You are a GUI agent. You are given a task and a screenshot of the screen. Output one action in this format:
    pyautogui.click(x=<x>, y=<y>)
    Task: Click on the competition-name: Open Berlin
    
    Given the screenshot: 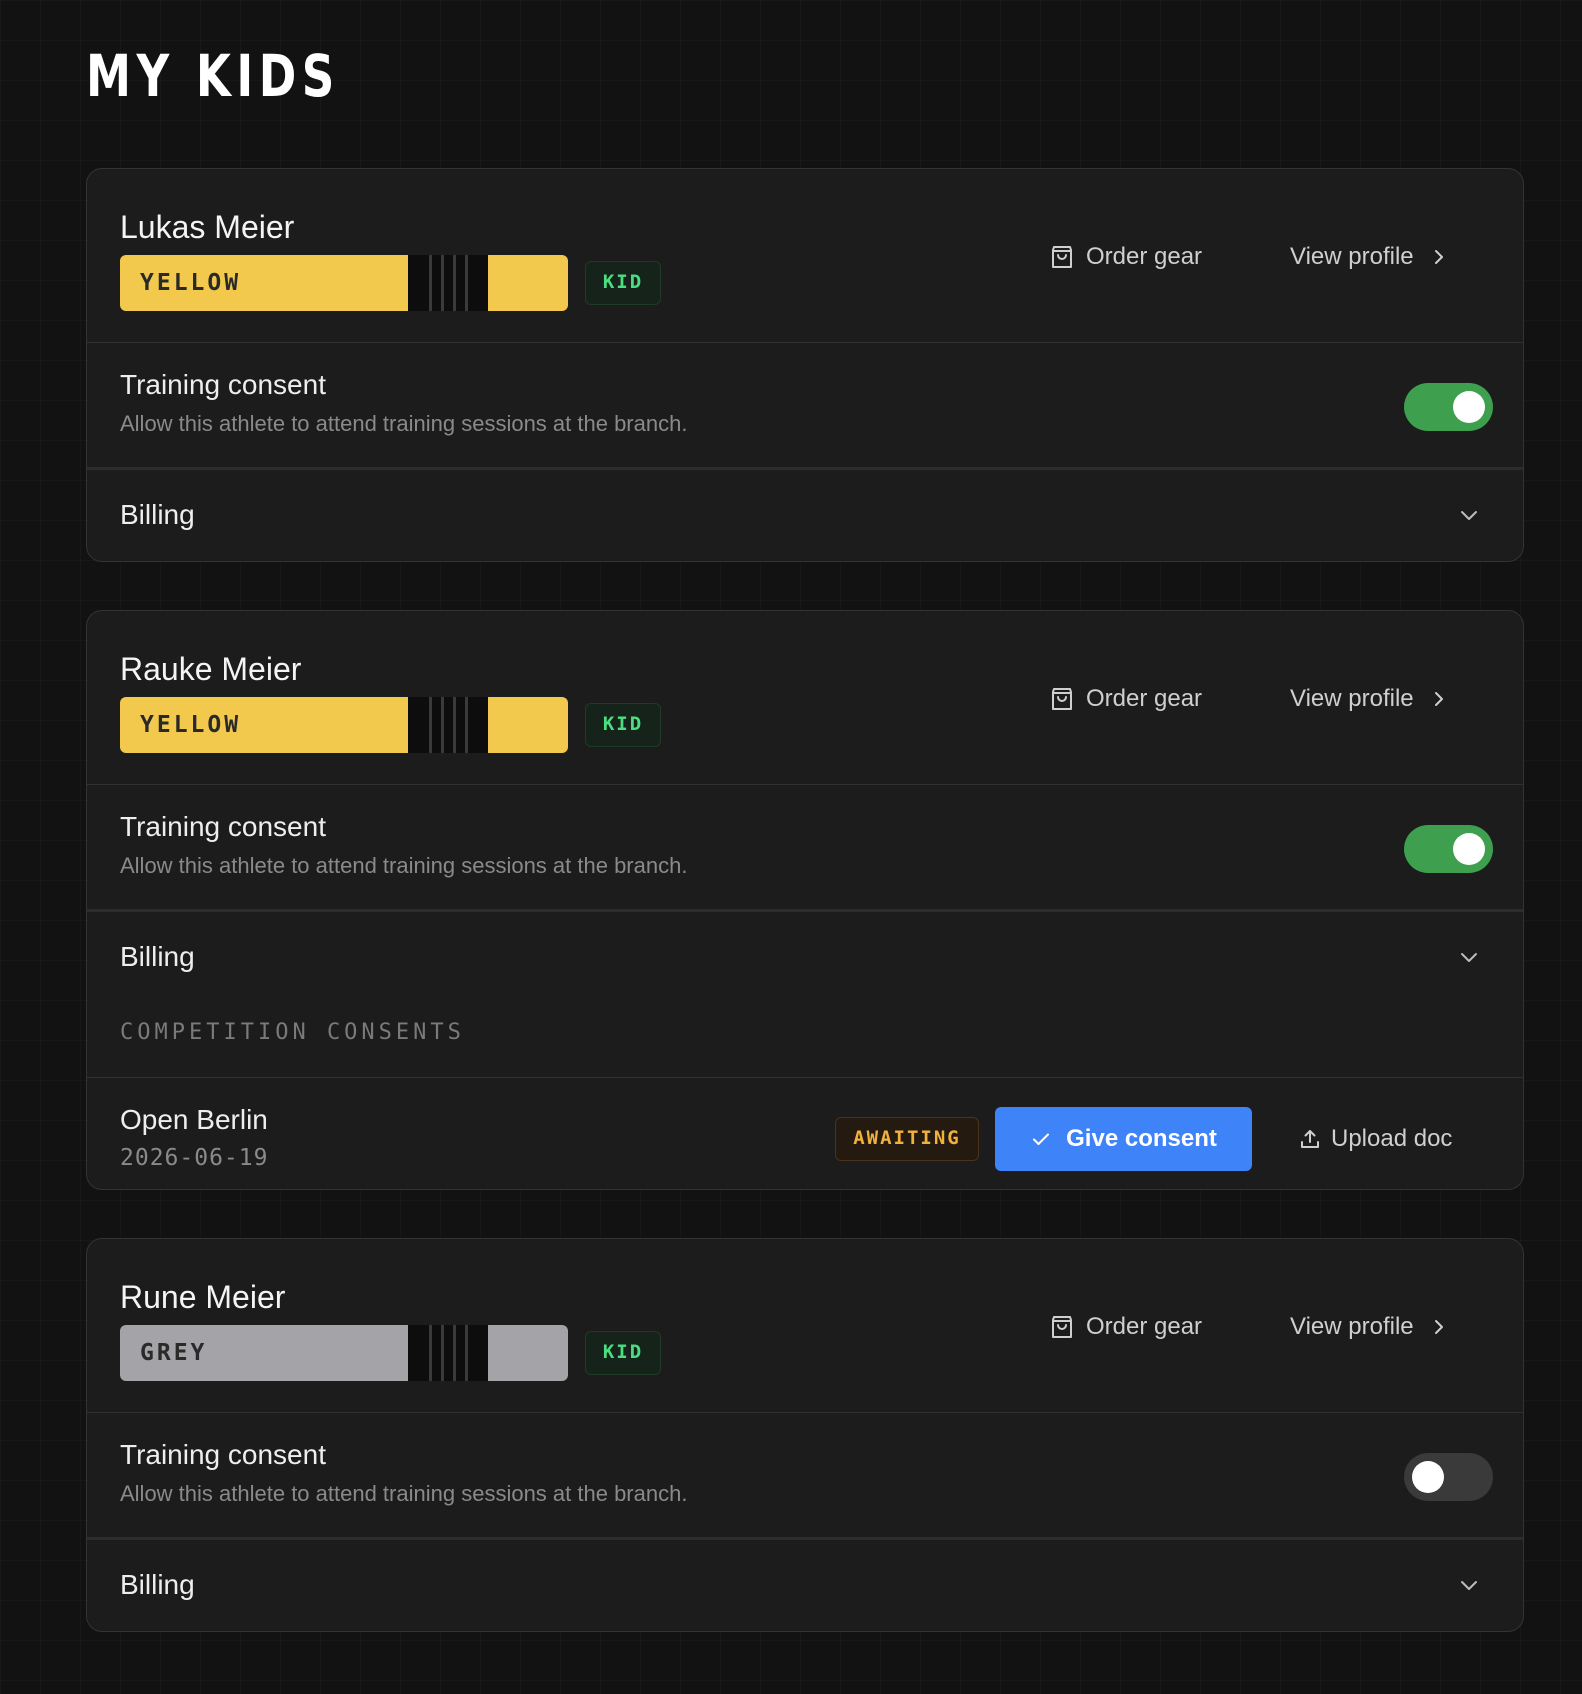 What is the action you would take?
    pyautogui.click(x=194, y=1119)
    